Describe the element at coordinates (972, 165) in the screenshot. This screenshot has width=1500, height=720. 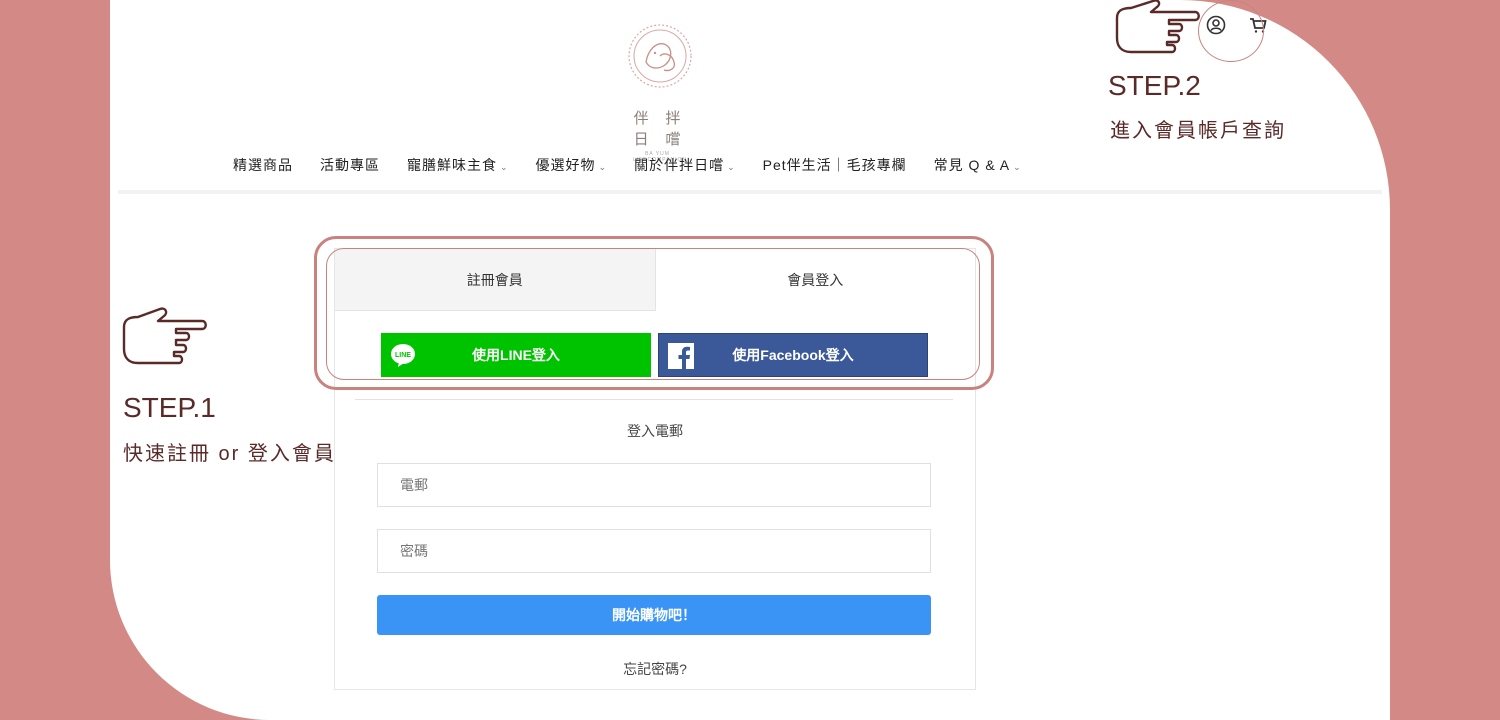
I see `nav-item-faq-label: 常見 Q & A` at that location.